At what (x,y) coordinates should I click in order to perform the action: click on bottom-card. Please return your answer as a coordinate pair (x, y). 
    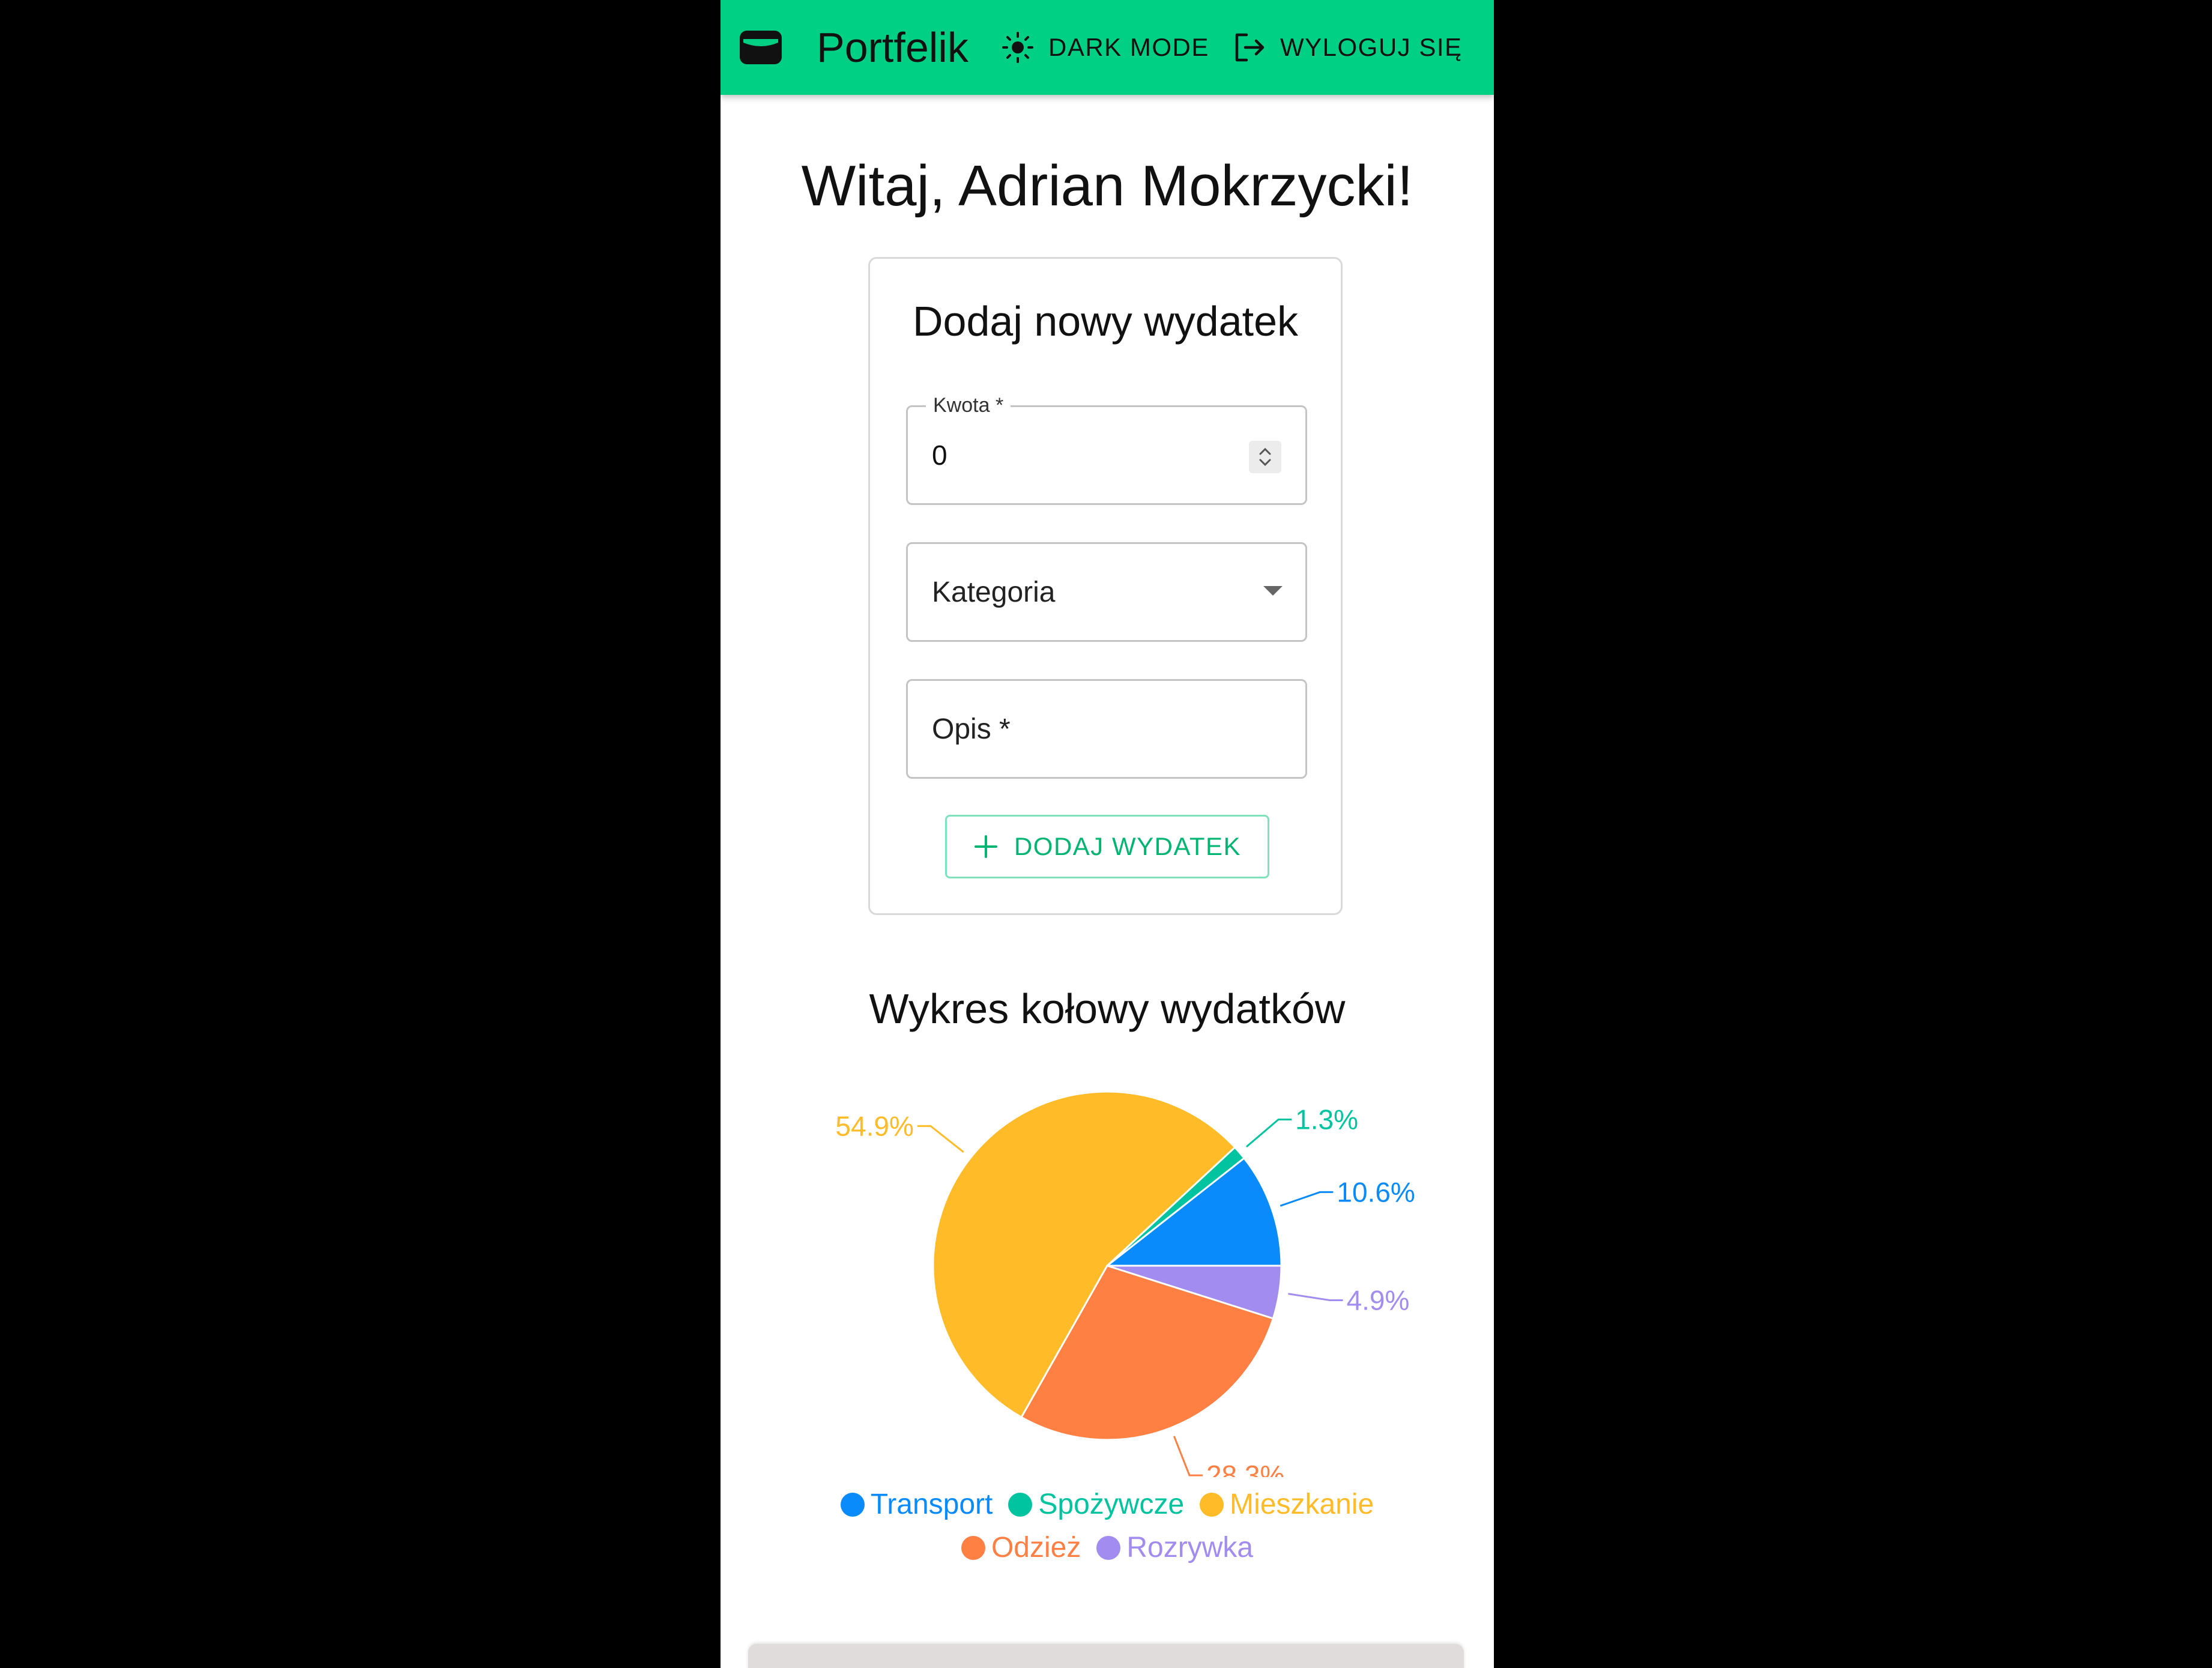
    Looking at the image, I should click on (1106, 1656).